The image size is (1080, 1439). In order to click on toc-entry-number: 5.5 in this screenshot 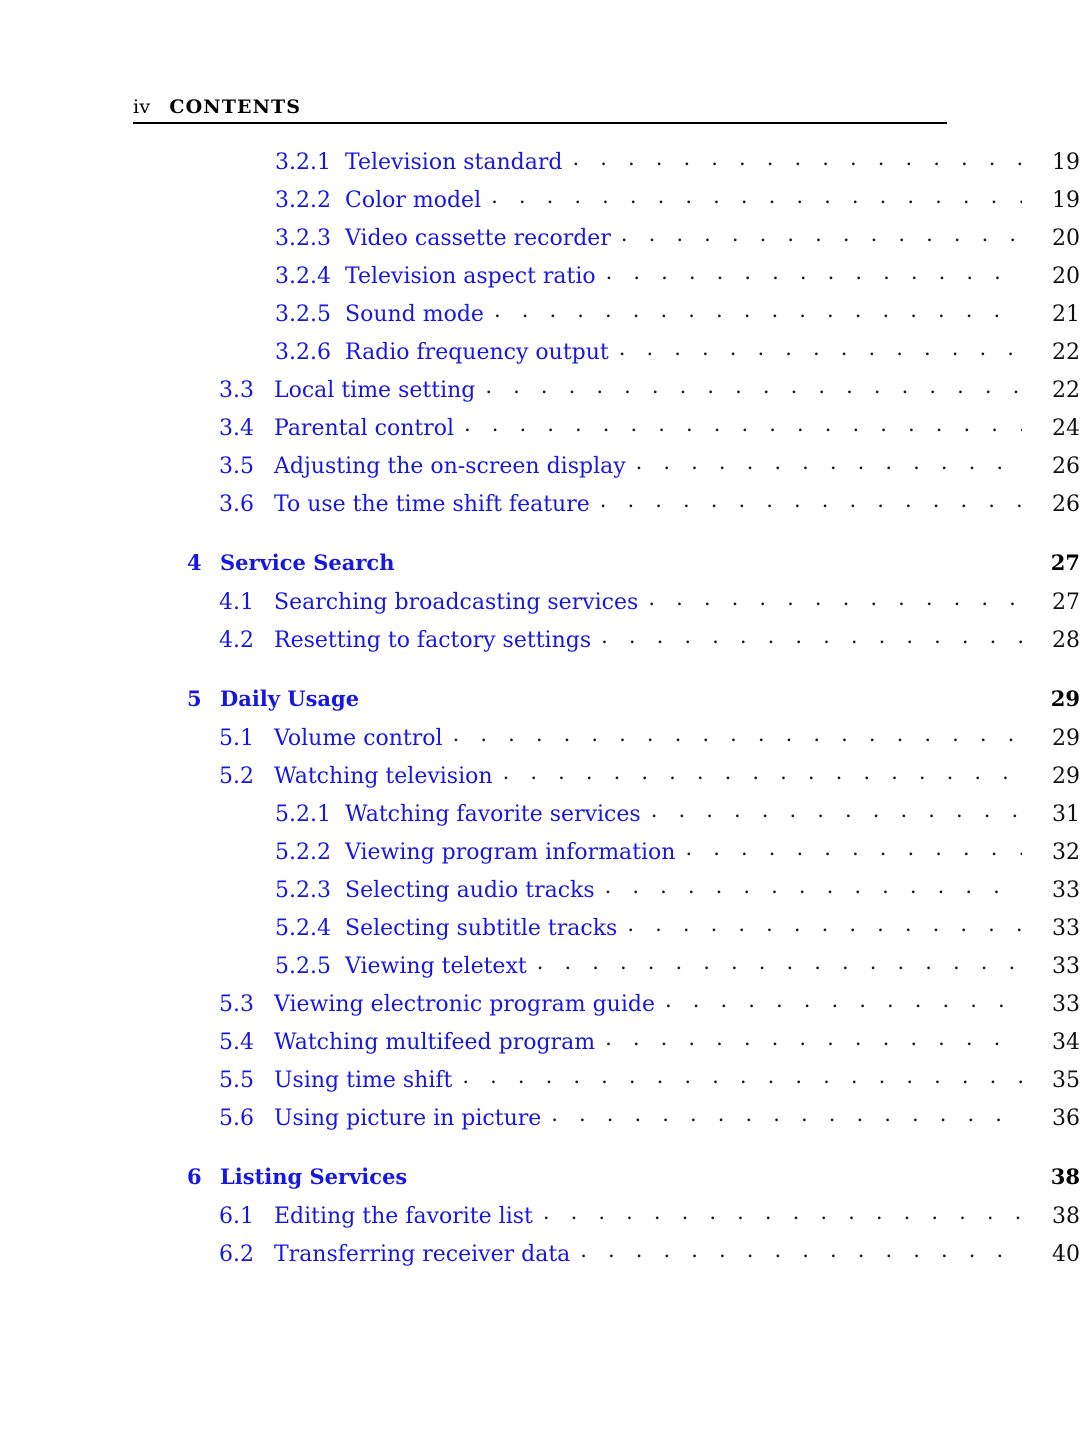, I will do `click(236, 1080)`.